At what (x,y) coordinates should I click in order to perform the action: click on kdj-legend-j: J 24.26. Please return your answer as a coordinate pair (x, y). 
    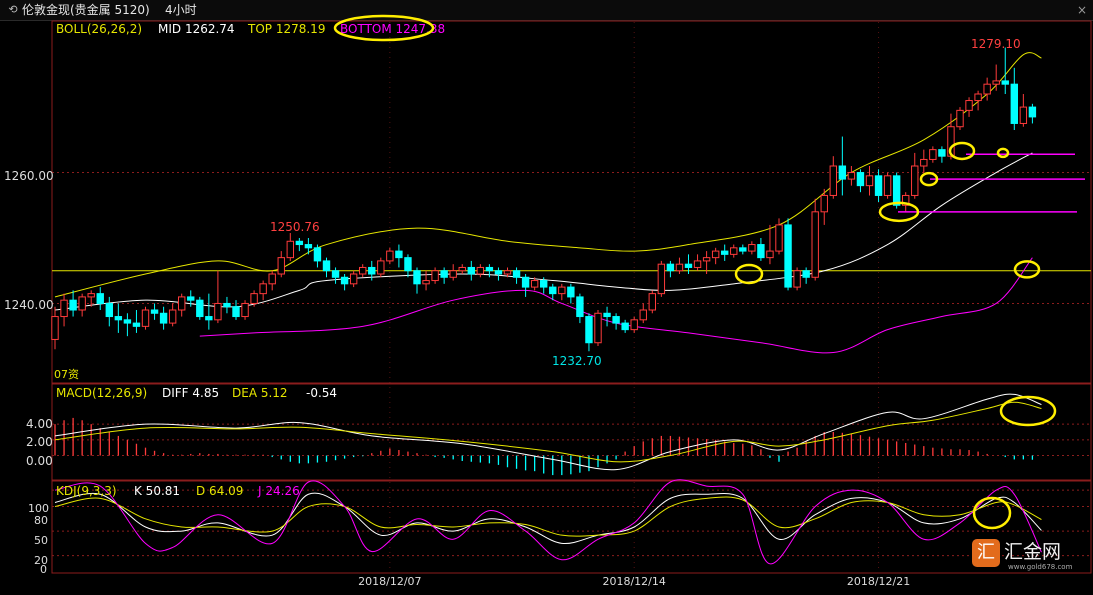
    Looking at the image, I should click on (278, 491).